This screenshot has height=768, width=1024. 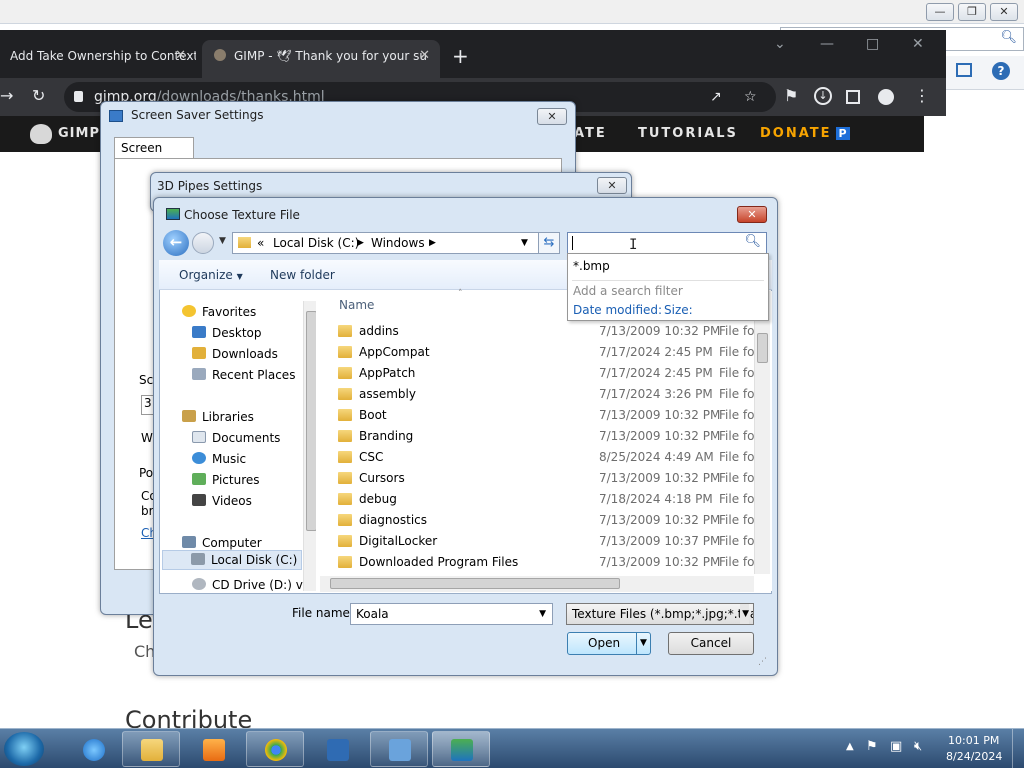 I want to click on show-hidden-icons-icon: ▲, so click(x=850, y=746).